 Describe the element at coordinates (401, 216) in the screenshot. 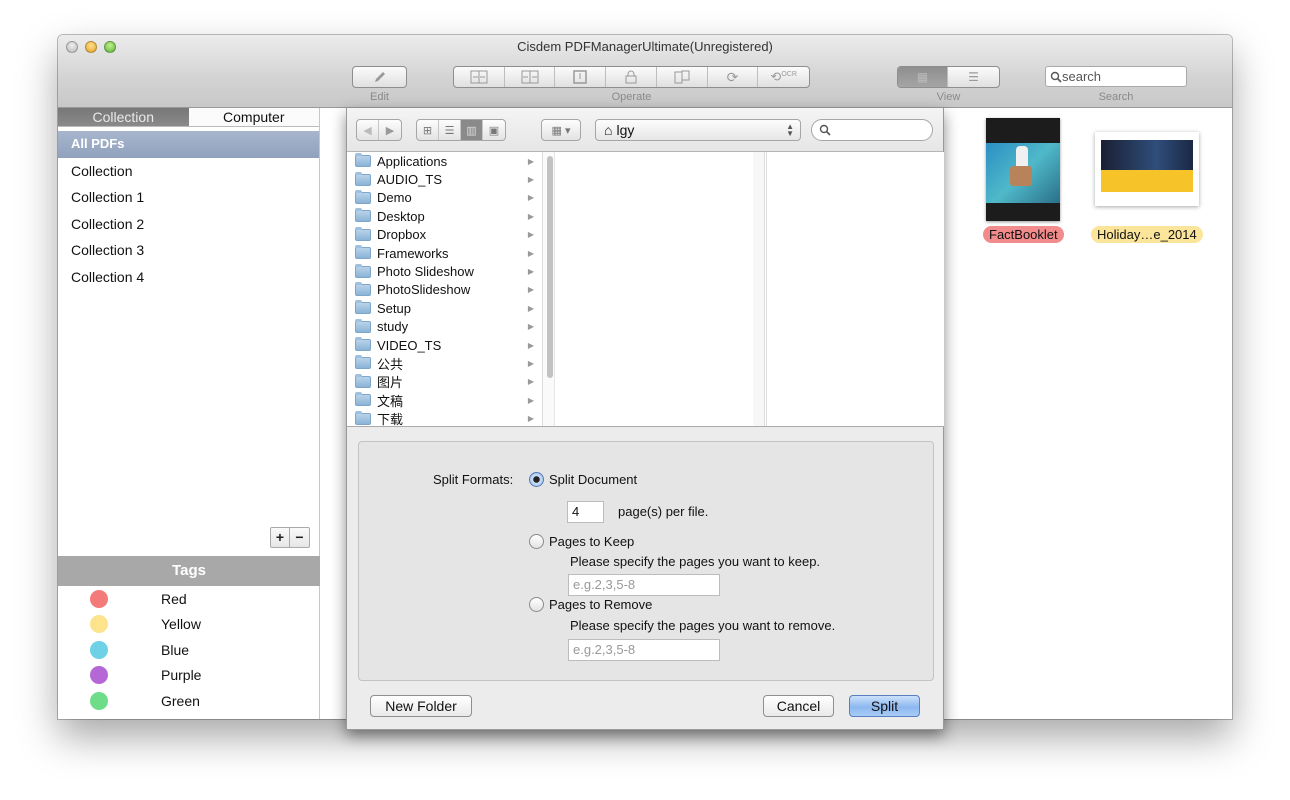

I see `folder-name: Desktop` at that location.